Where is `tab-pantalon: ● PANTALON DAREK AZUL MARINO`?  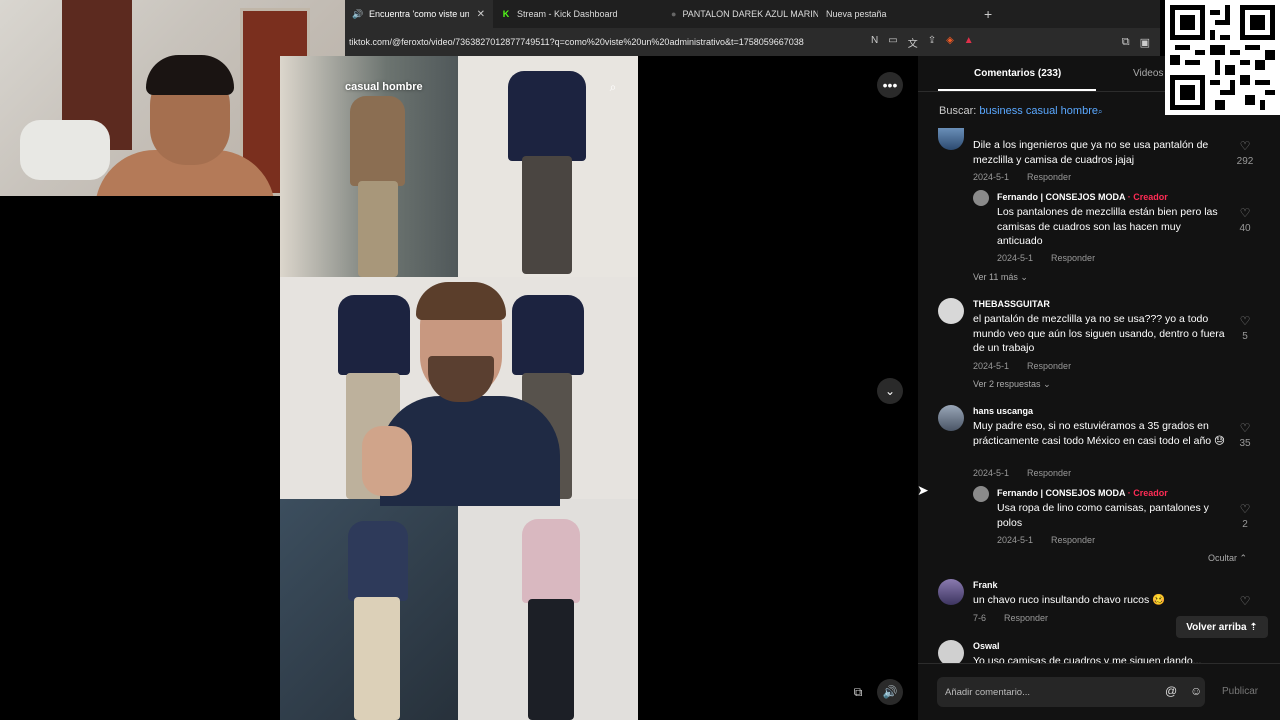
tab-pantalon: ● PANTALON DAREK AZUL MARINO is located at coordinates (735, 14).